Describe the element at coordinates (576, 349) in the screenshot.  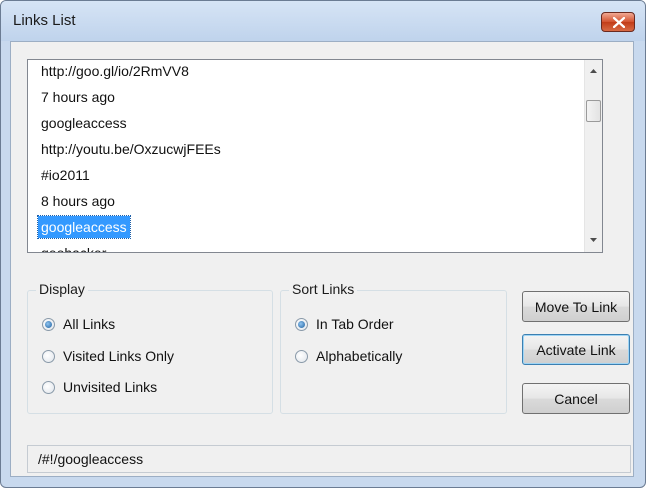
I see `activate-link-button: Activate Link` at that location.